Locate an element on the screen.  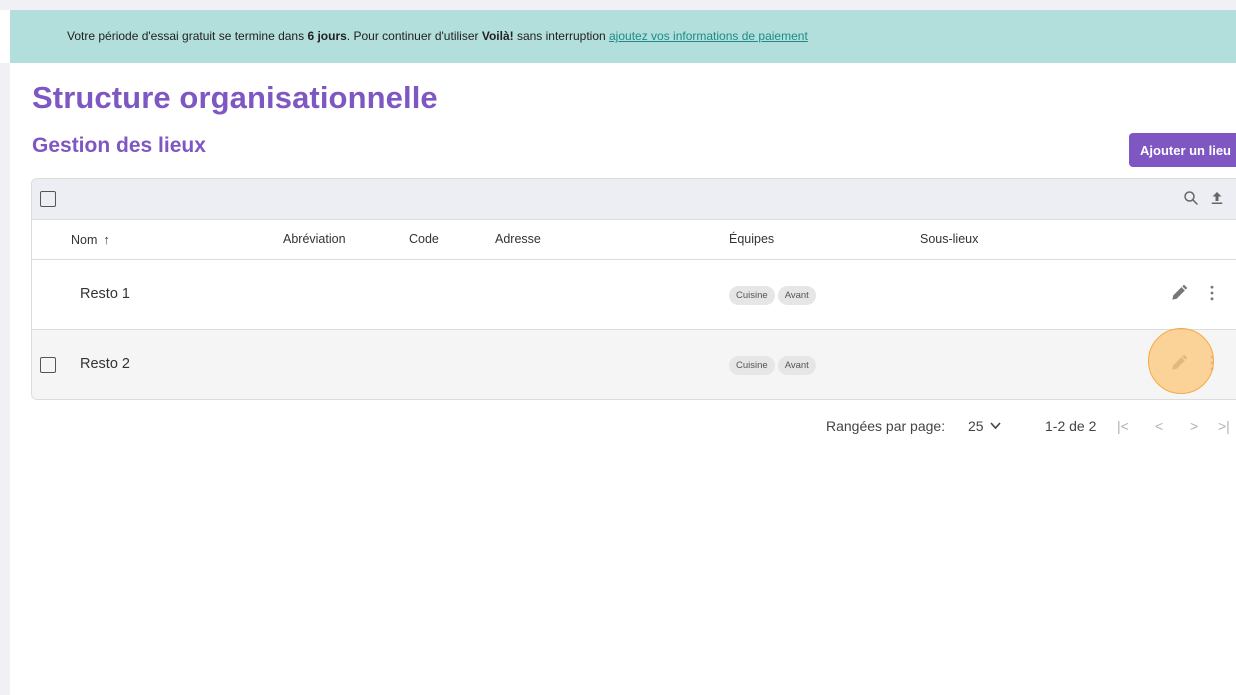
row-checkbox is located at coordinates (48, 365).